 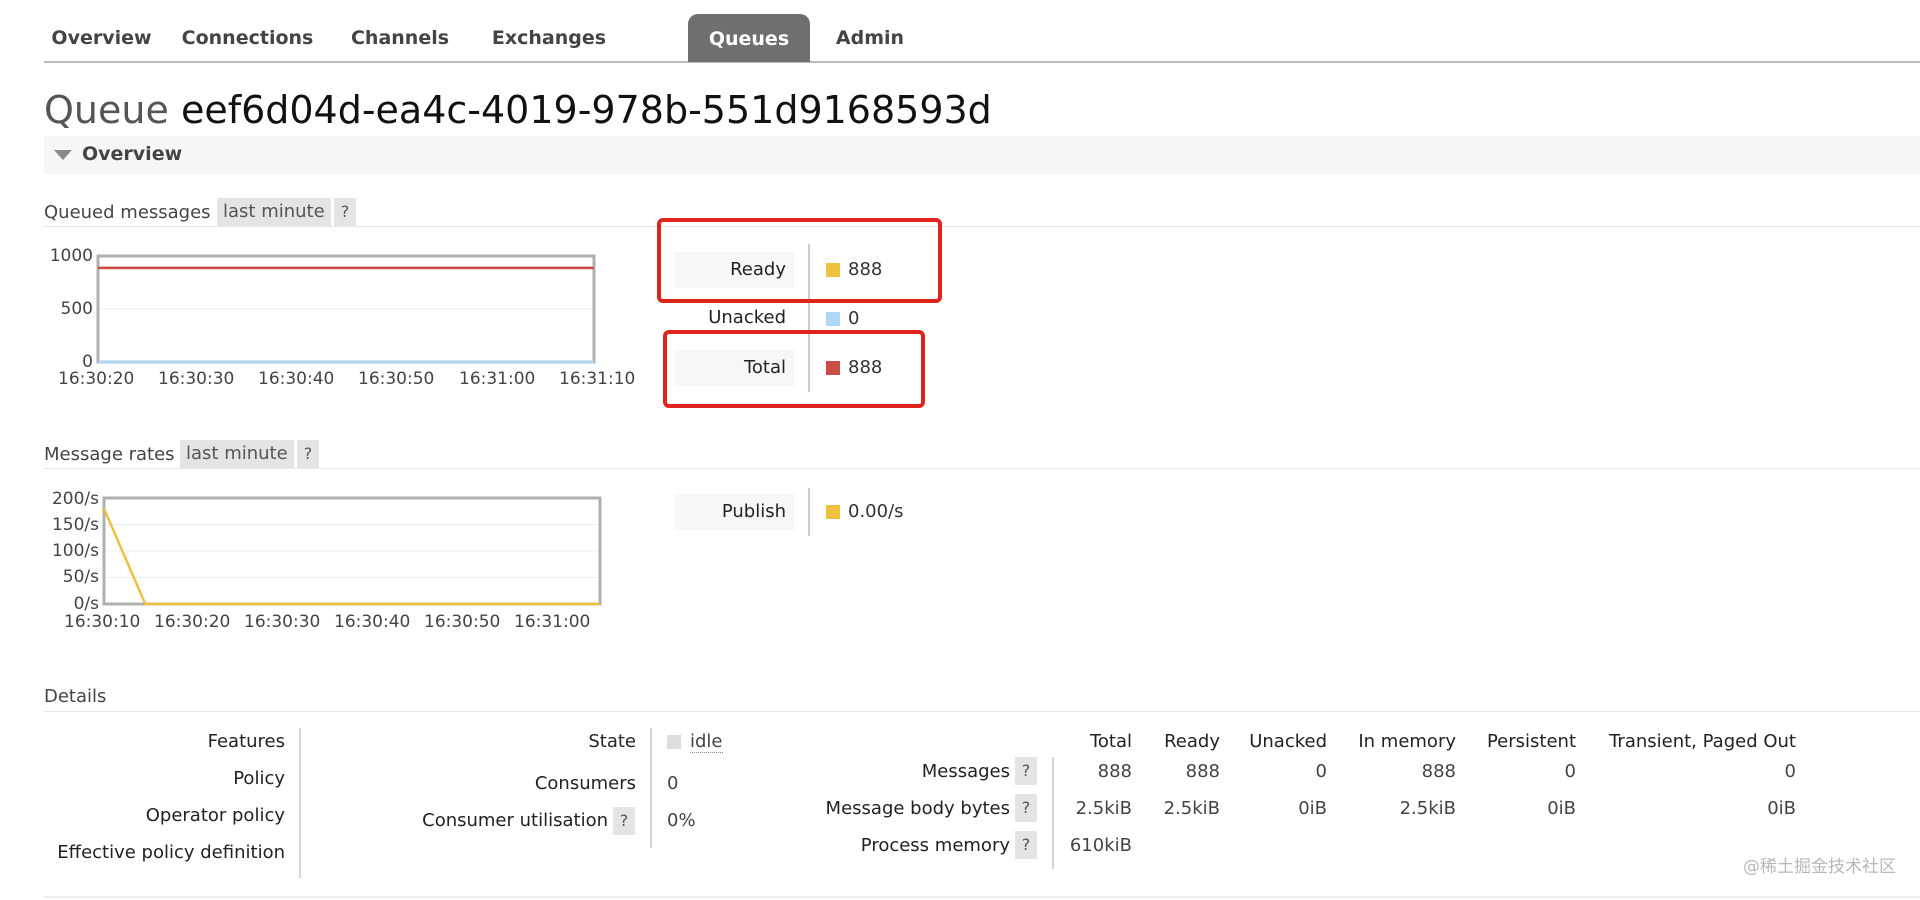 I want to click on state-indicator, so click(x=674, y=742).